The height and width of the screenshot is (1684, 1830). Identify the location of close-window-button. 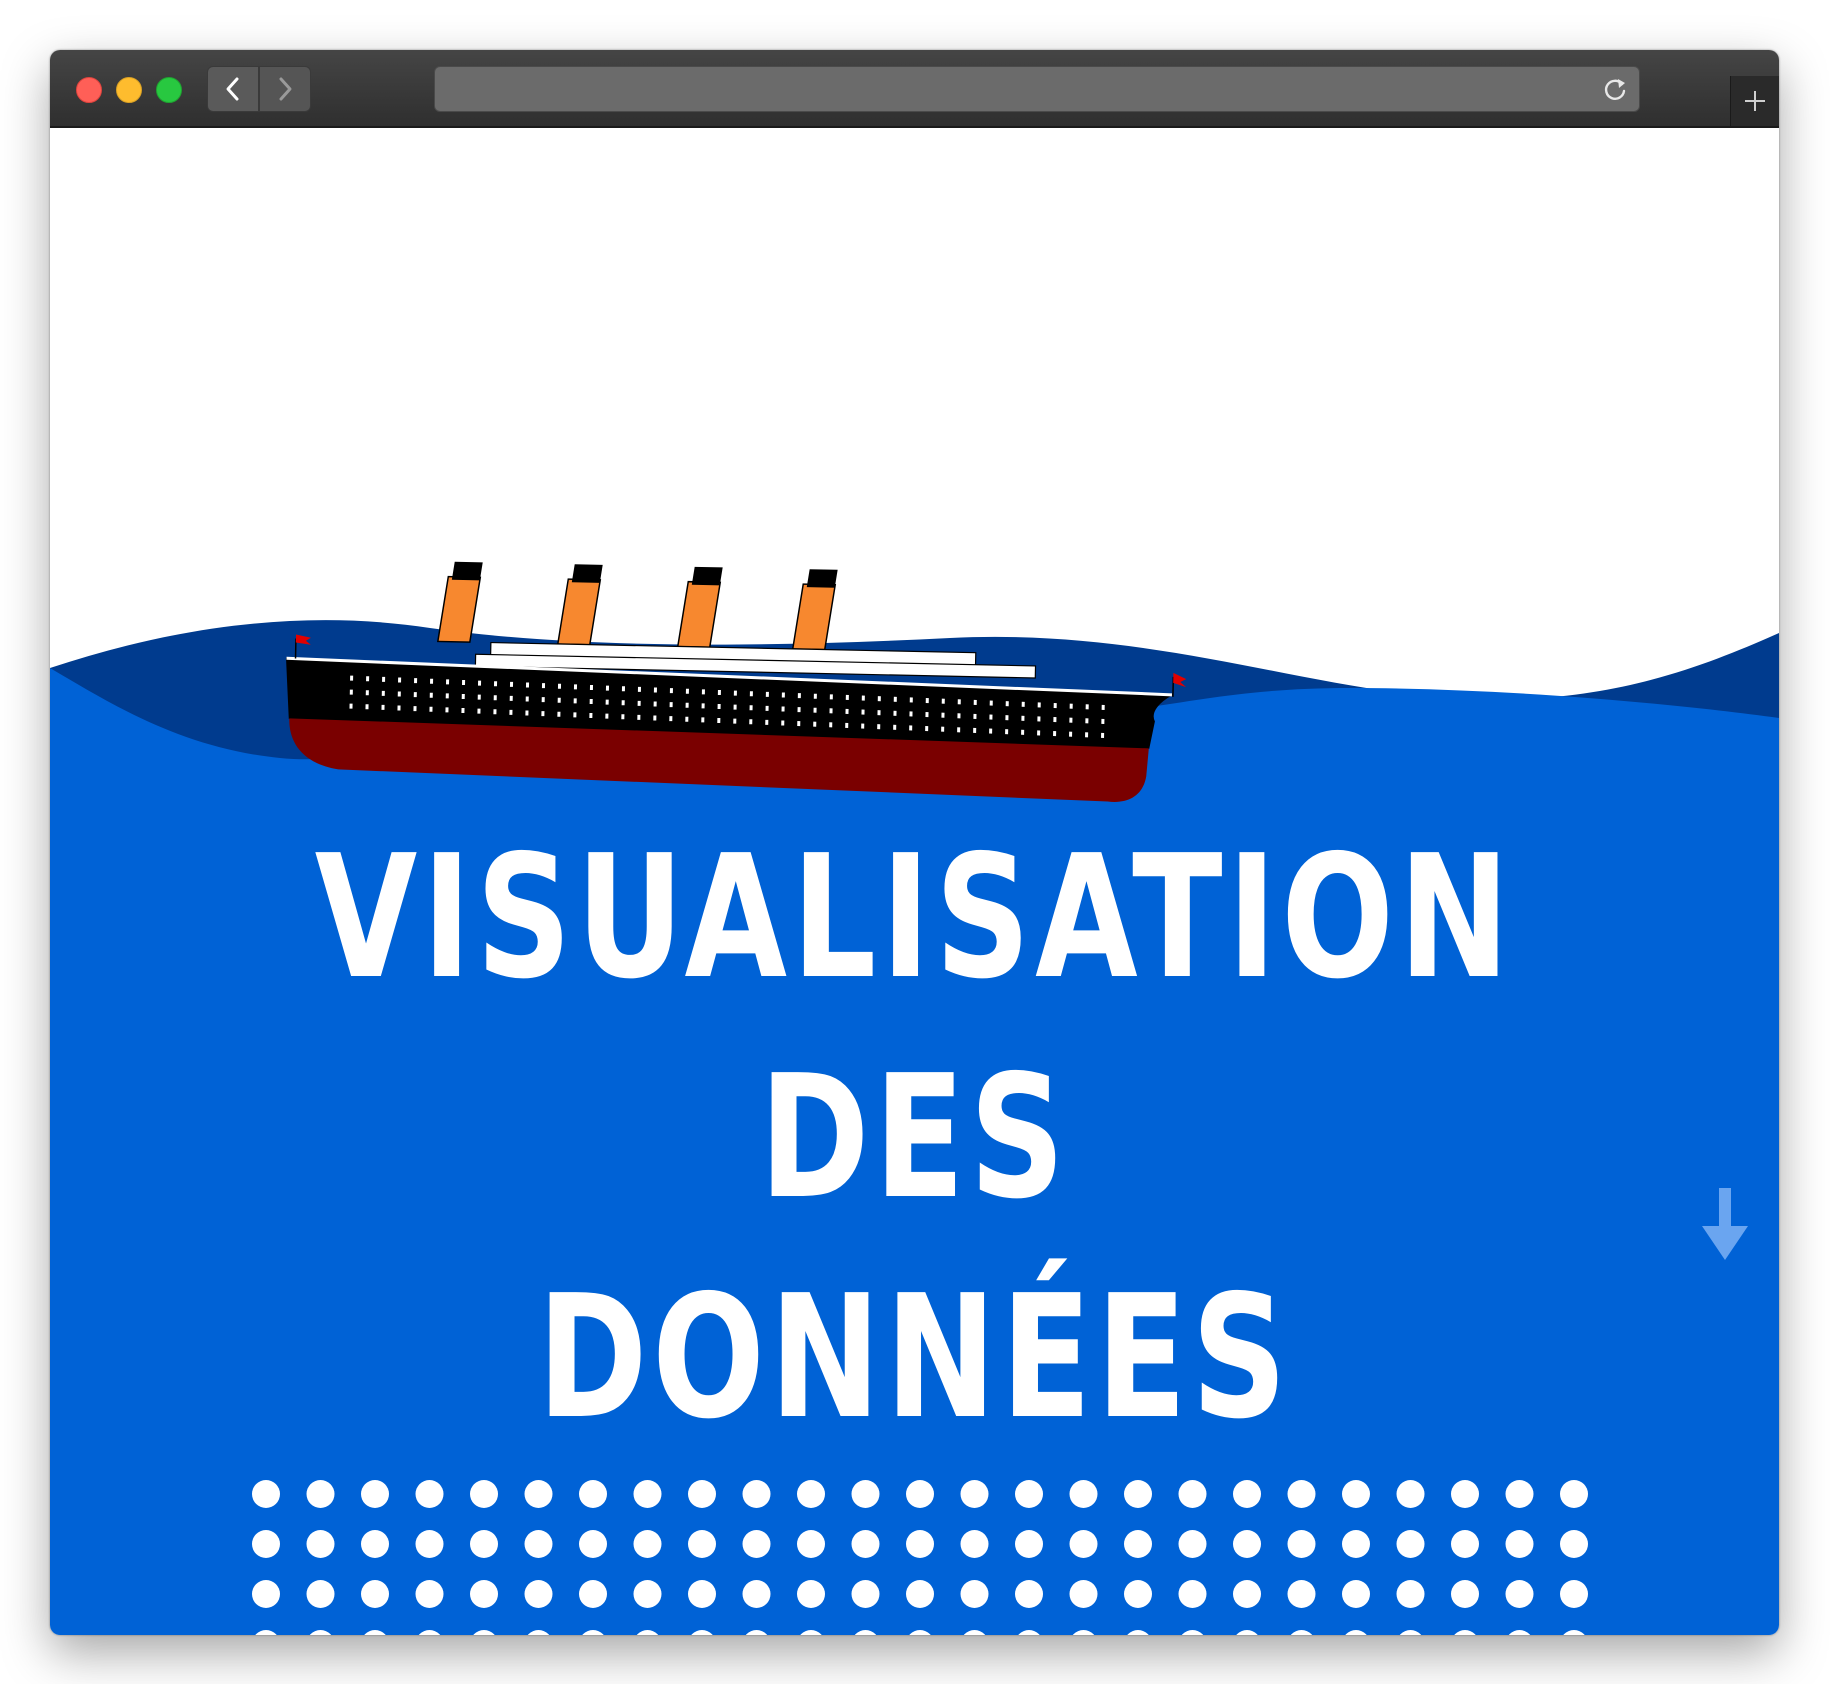
(89, 90).